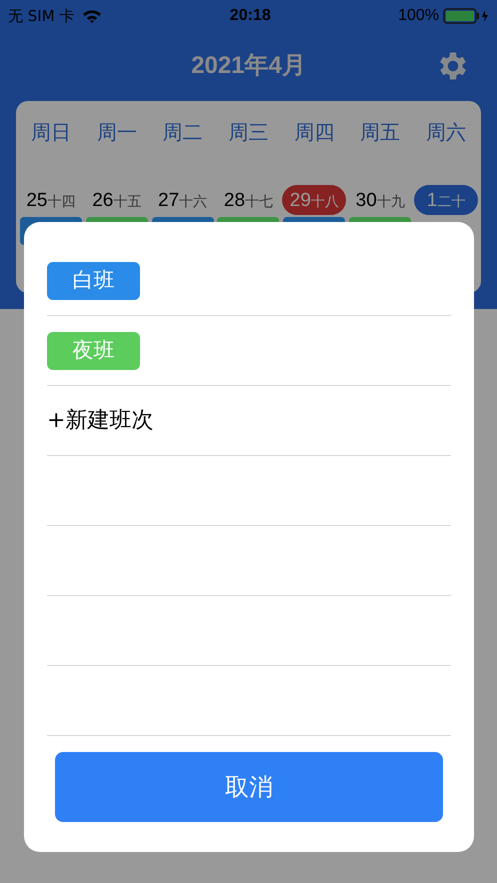 The image size is (497, 883). I want to click on carrier-text: 无 SIM 卡, so click(41, 16).